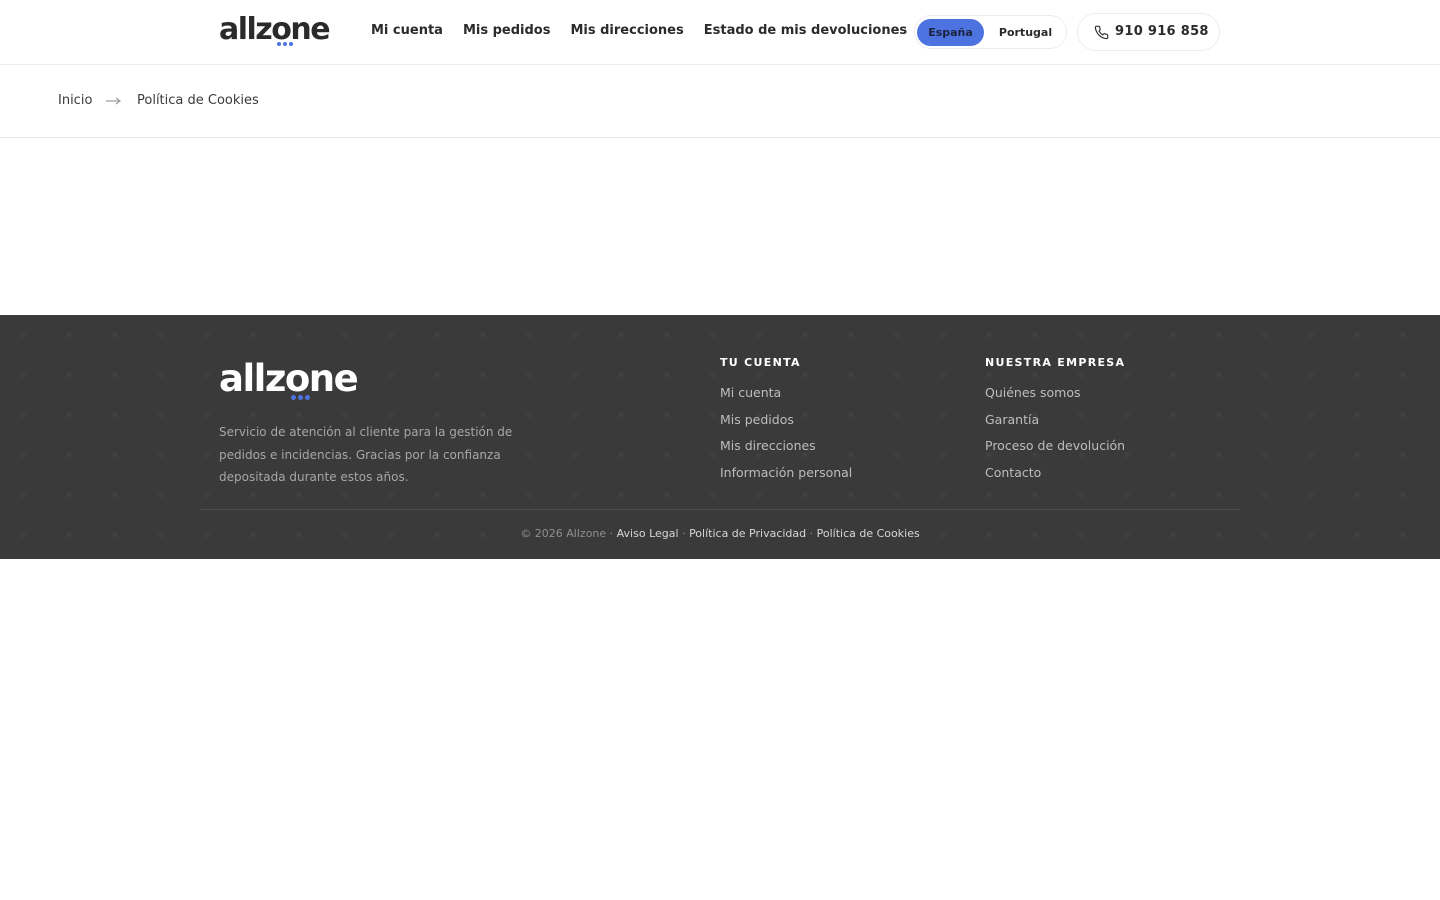 The height and width of the screenshot is (900, 1440). I want to click on footer-link-contacto: Contacto, so click(1055, 473).